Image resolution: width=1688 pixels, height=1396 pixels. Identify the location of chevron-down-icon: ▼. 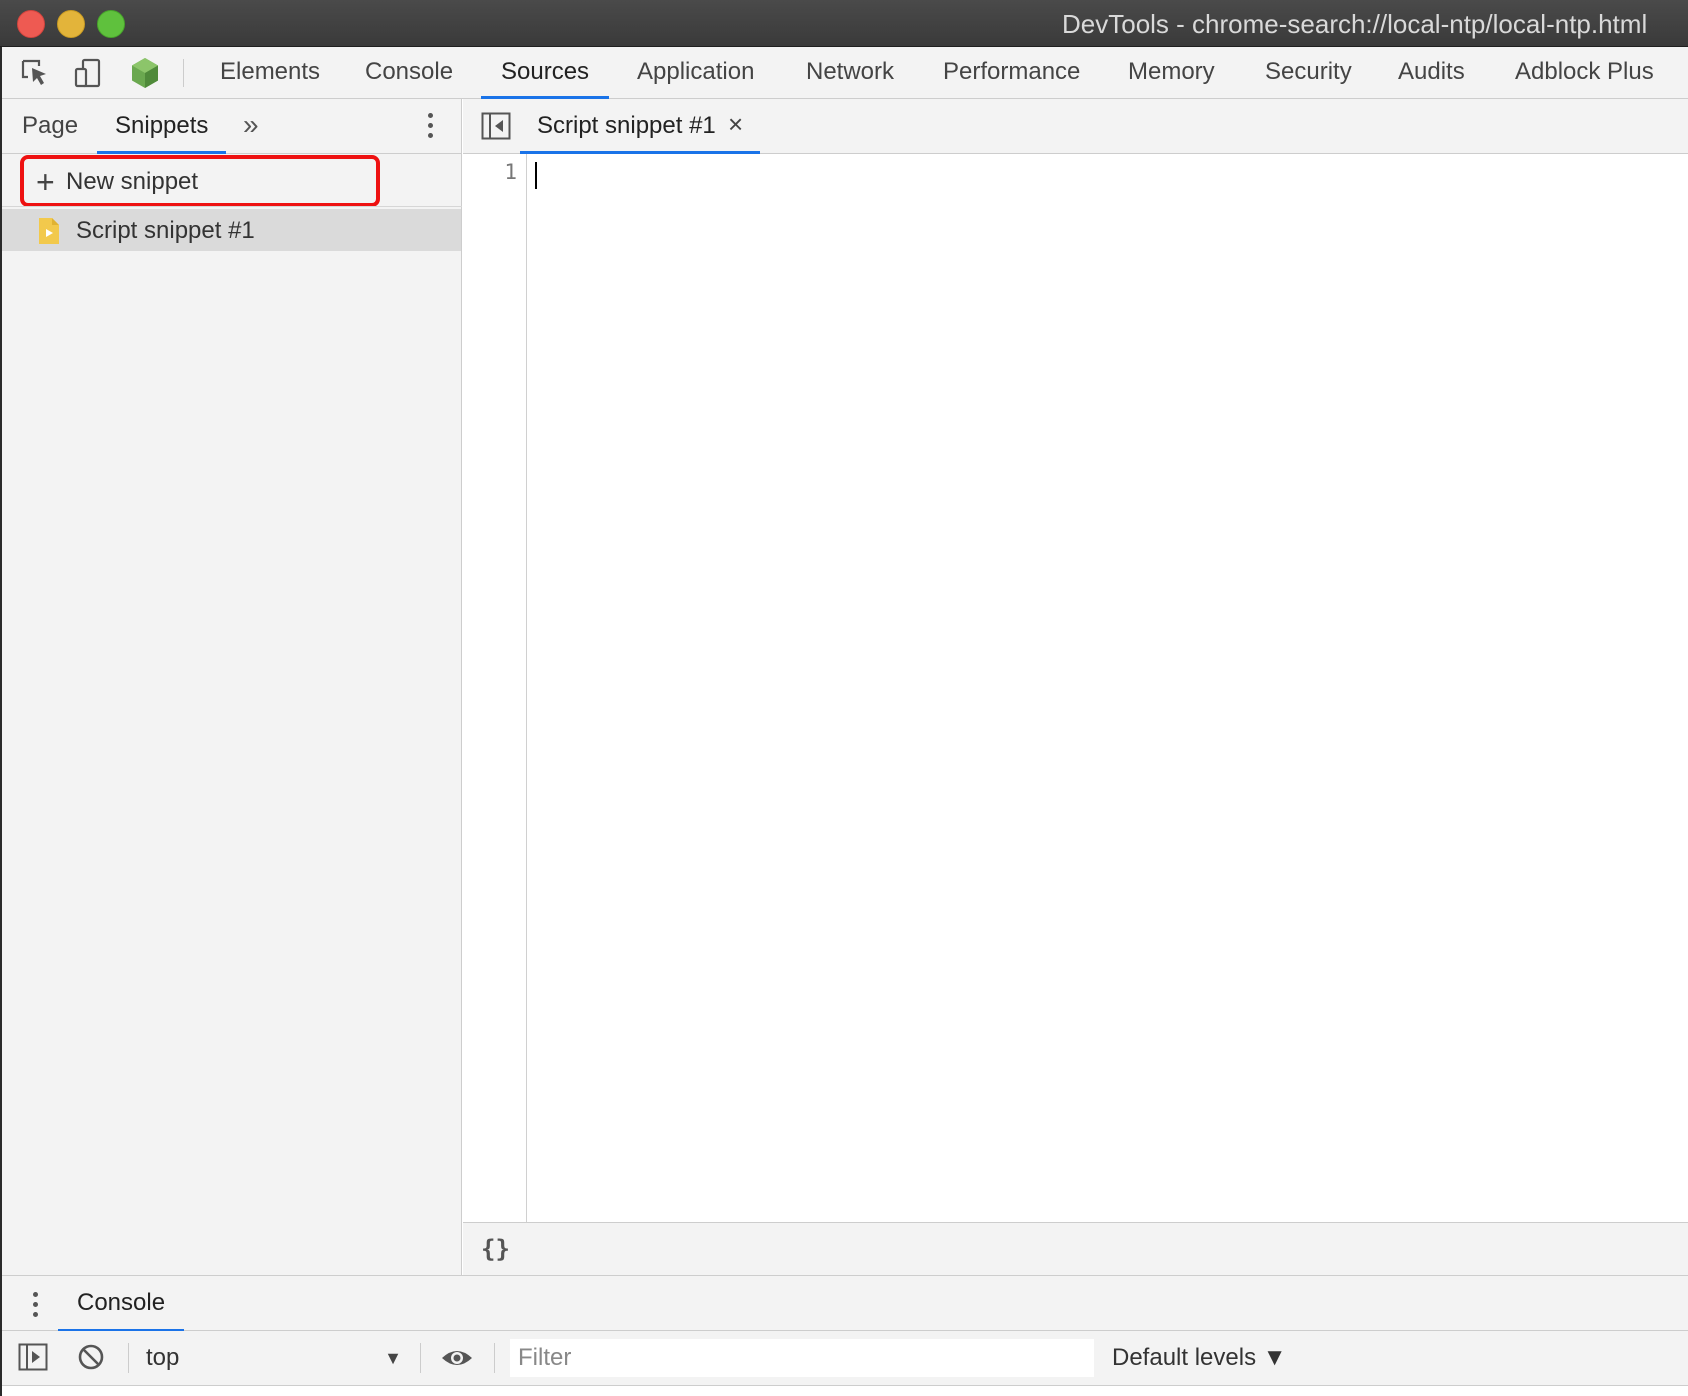
(393, 1358).